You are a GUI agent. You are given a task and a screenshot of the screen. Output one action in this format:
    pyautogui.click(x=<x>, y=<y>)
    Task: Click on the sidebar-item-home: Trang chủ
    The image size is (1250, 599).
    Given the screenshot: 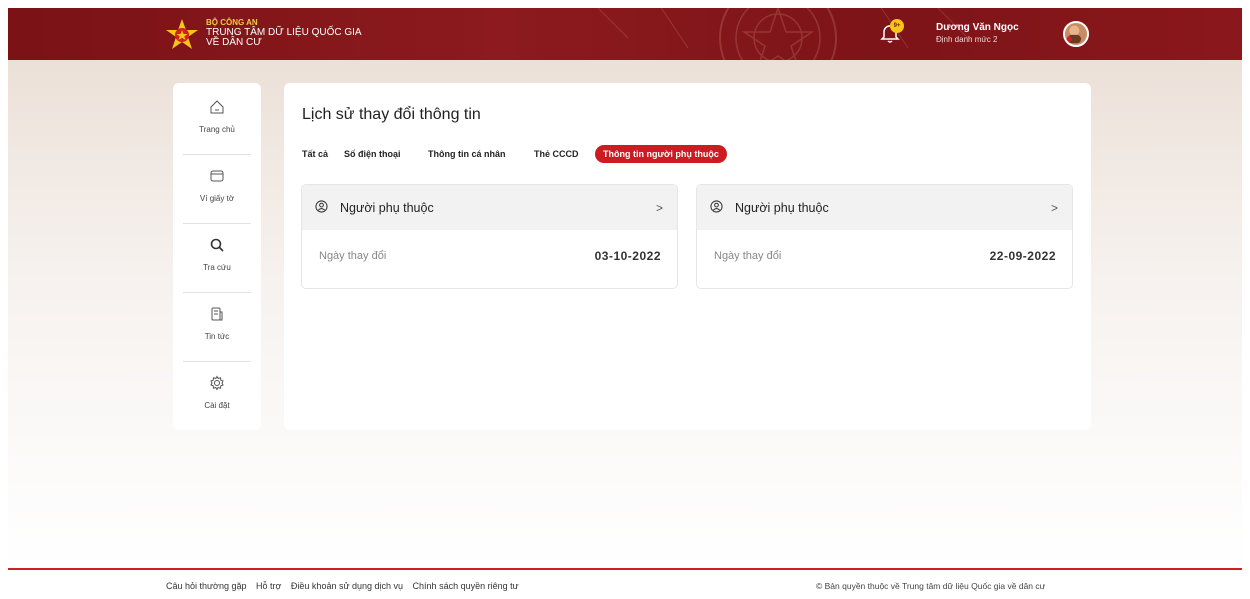 What is the action you would take?
    pyautogui.click(x=217, y=117)
    